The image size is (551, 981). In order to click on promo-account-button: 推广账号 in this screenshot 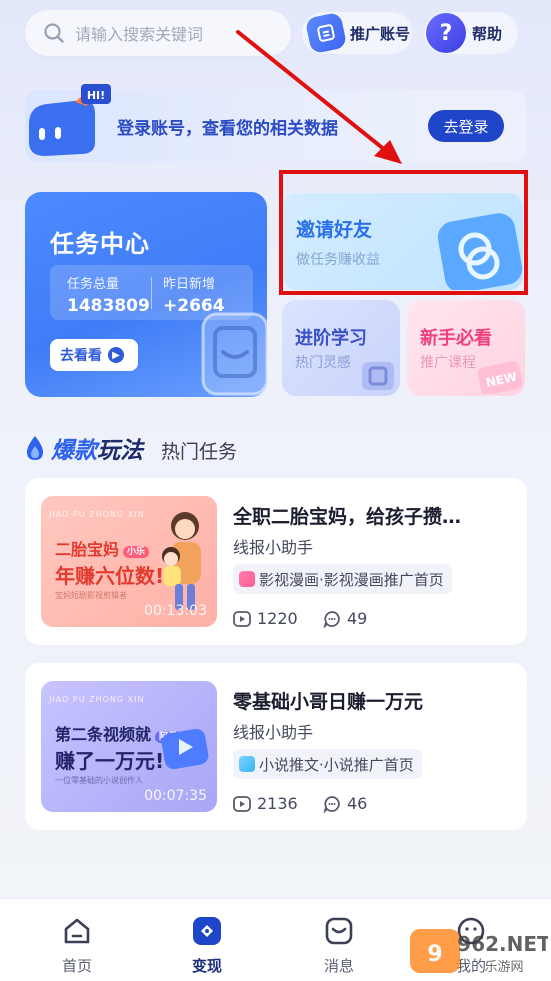, I will do `click(357, 33)`.